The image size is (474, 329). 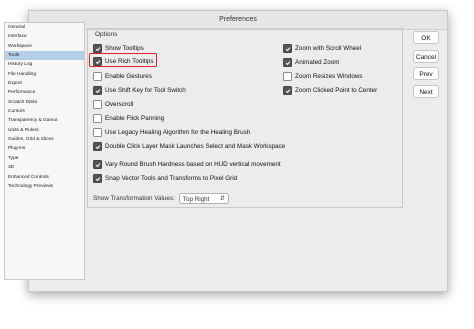 What do you see at coordinates (311, 62) in the screenshot?
I see `animated-zoom-checkbox: Animated Zoom` at bounding box center [311, 62].